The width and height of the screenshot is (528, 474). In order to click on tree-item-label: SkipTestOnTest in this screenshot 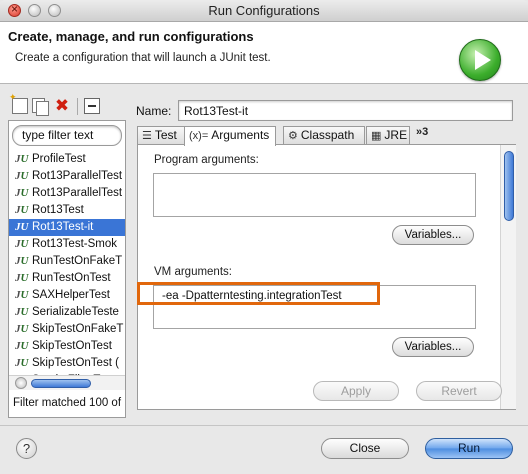, I will do `click(72, 346)`.